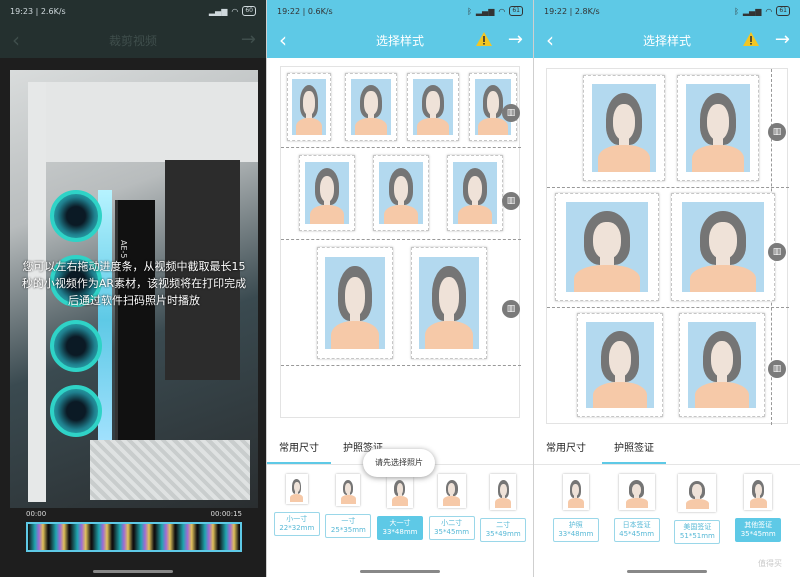 The image size is (800, 577). I want to click on status-speed: 0.6K/s, so click(320, 11).